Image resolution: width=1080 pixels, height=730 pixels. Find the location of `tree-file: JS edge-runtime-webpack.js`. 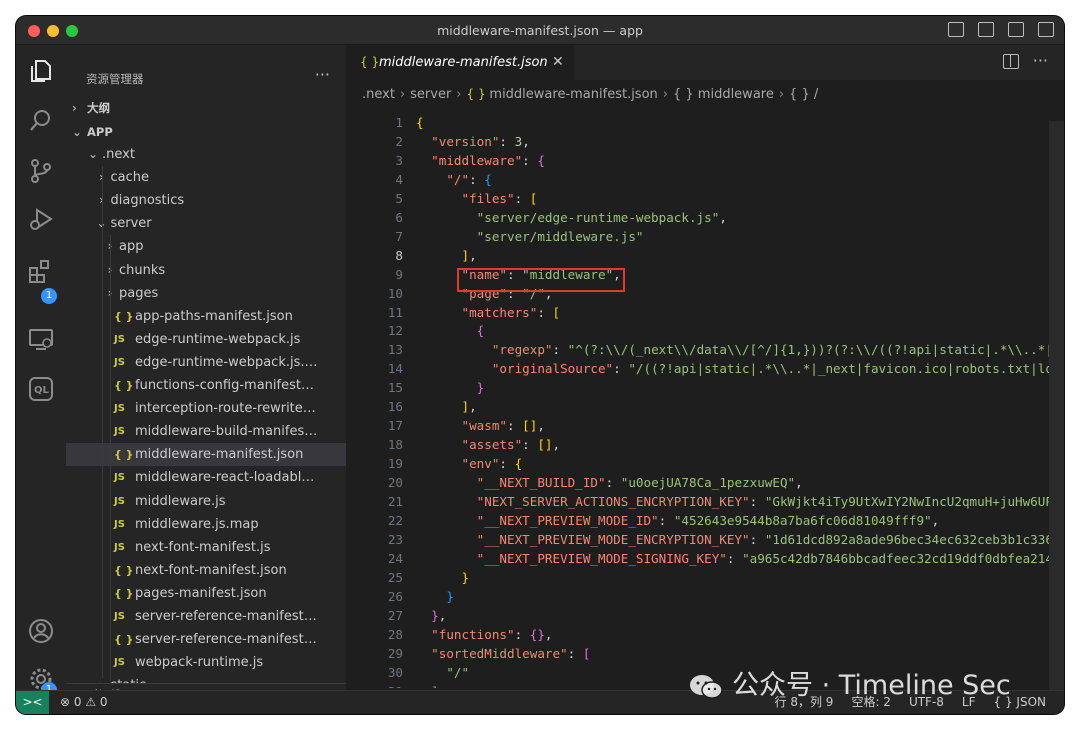

tree-file: JS edge-runtime-webpack.js is located at coordinates (206, 339).